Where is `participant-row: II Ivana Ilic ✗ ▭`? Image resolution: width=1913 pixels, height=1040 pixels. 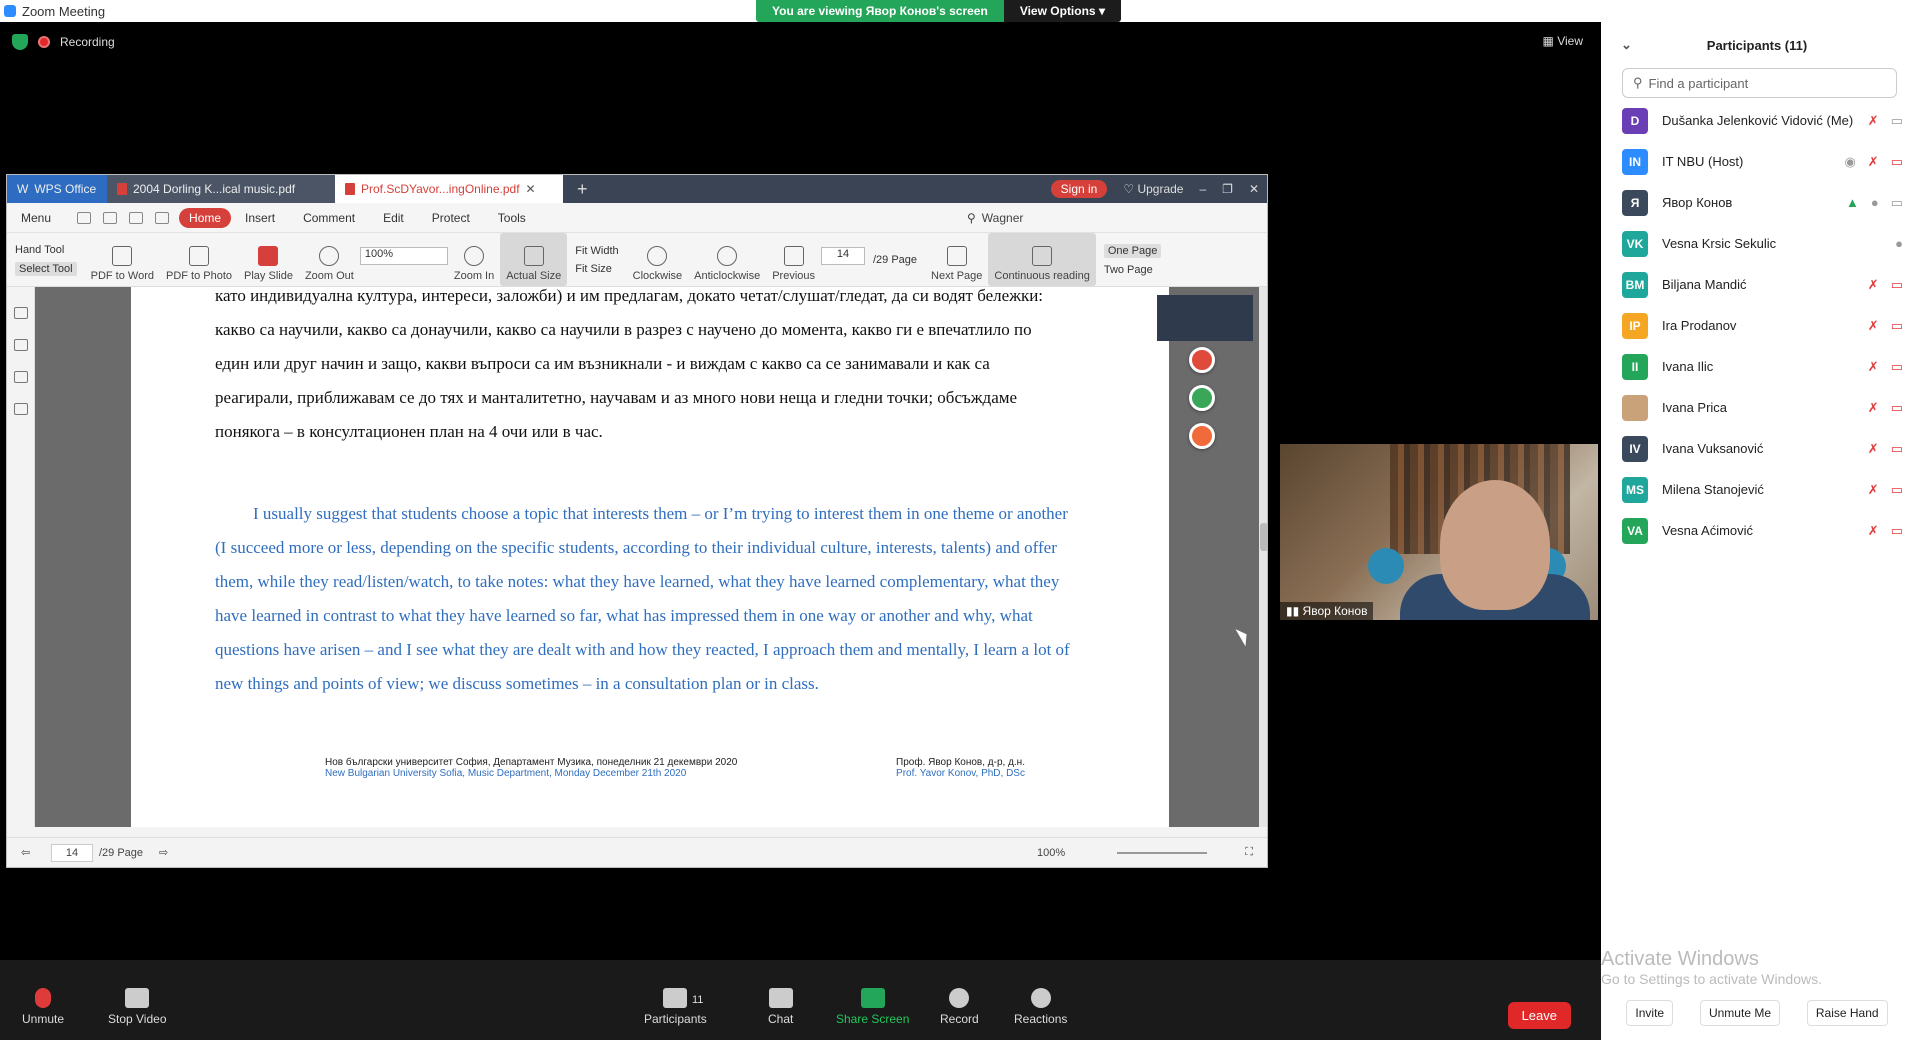 participant-row: II Ivana Ilic ✗ ▭ is located at coordinates (1757, 366).